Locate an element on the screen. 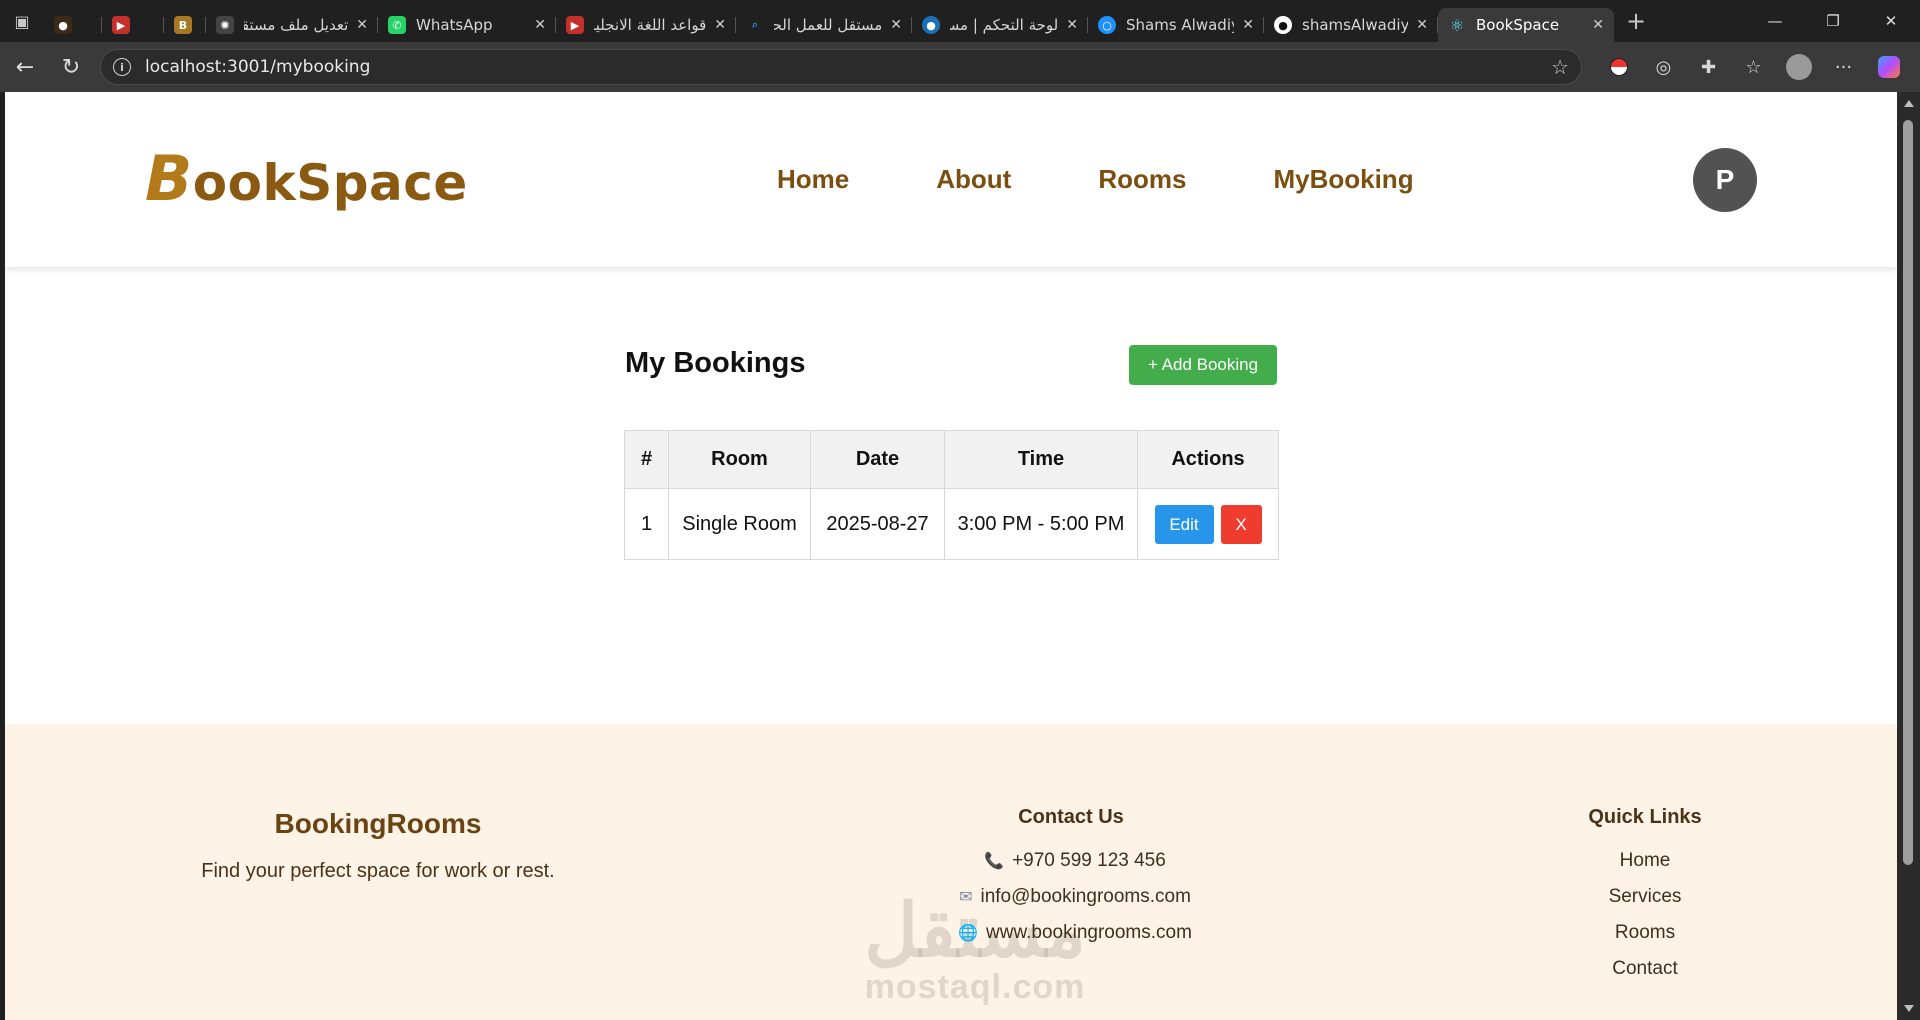 This screenshot has width=1920, height=1020. cell-date: 2025-08-27 is located at coordinates (877, 524).